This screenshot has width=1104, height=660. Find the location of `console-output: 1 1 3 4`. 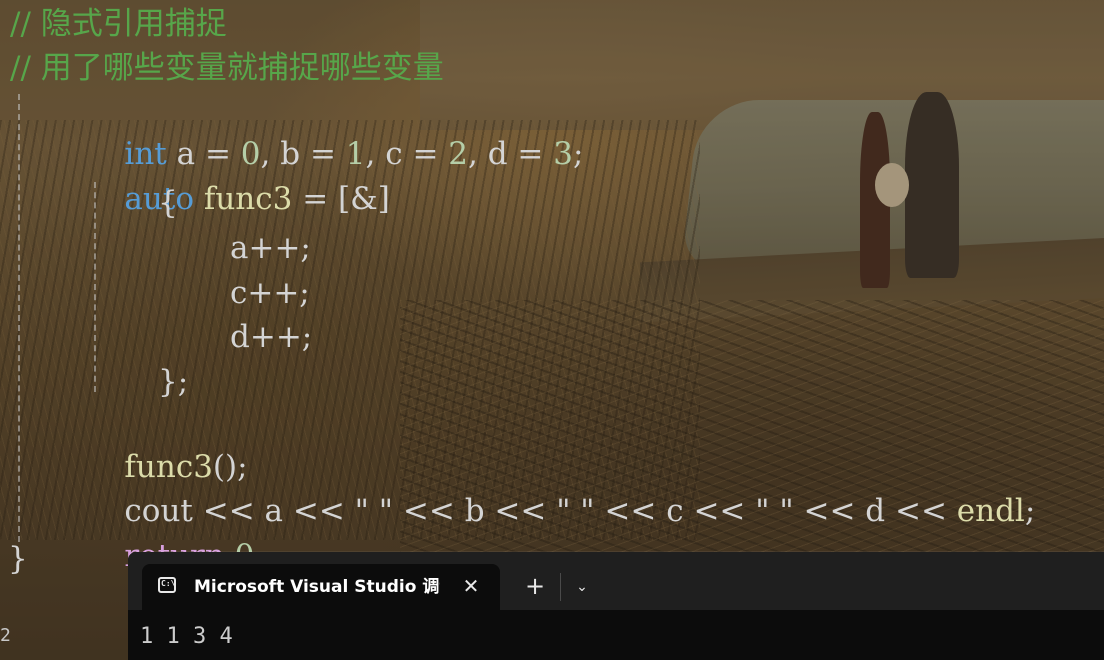

console-output: 1 1 3 4 is located at coordinates (186, 636).